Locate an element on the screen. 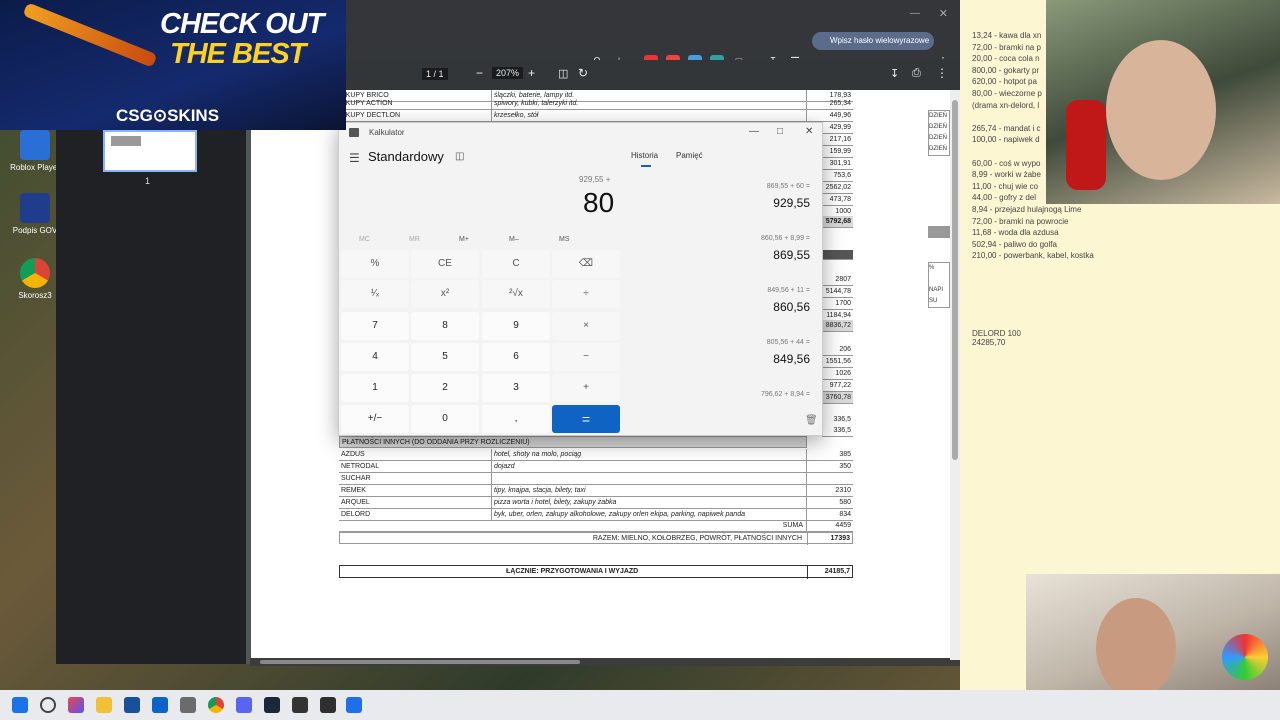 The height and width of the screenshot is (720, 1280). digit-9-button: 9 is located at coordinates (516, 326).